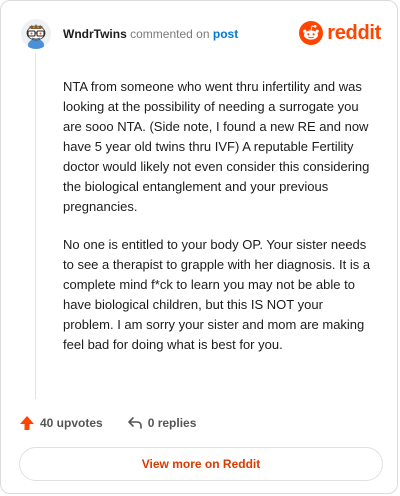  What do you see at coordinates (201, 464) in the screenshot?
I see `view-more-button: View more on Reddit` at bounding box center [201, 464].